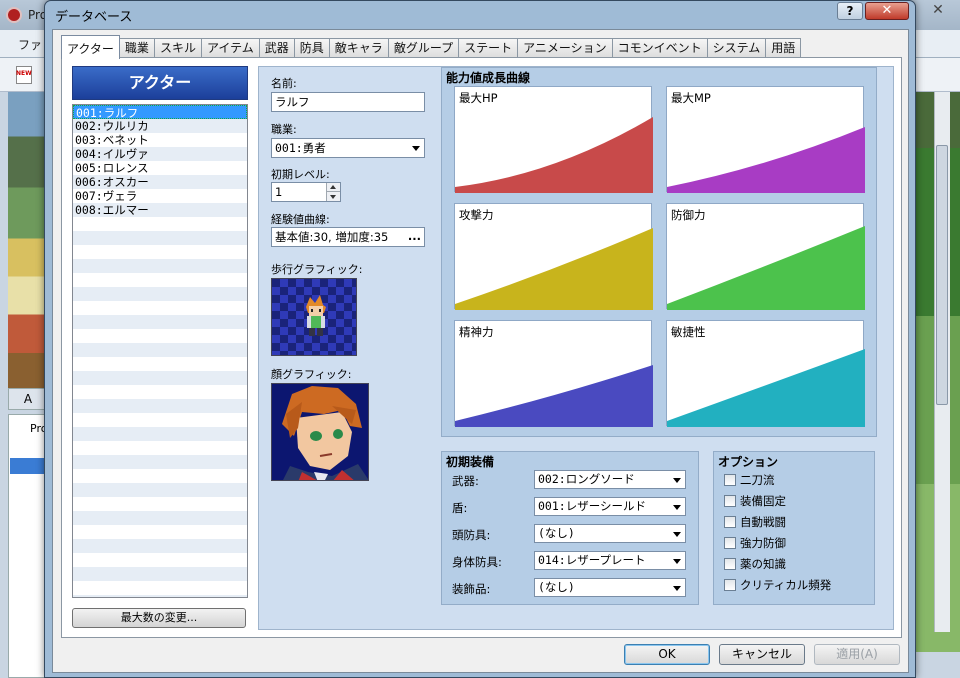 This screenshot has height=678, width=960. What do you see at coordinates (592, 560) in the screenshot?
I see `body-value: 014:レザープレート` at bounding box center [592, 560].